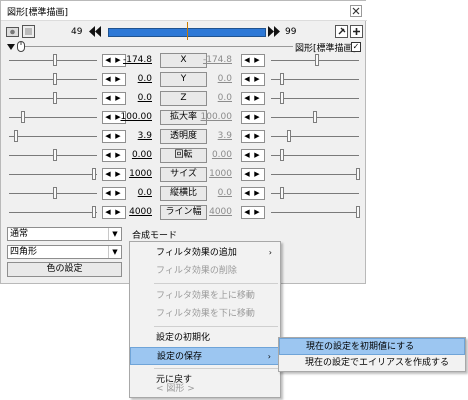  I want to click on submenu-item-create-alias: 現在の設定でエイリアスを作成する, so click(372, 363).